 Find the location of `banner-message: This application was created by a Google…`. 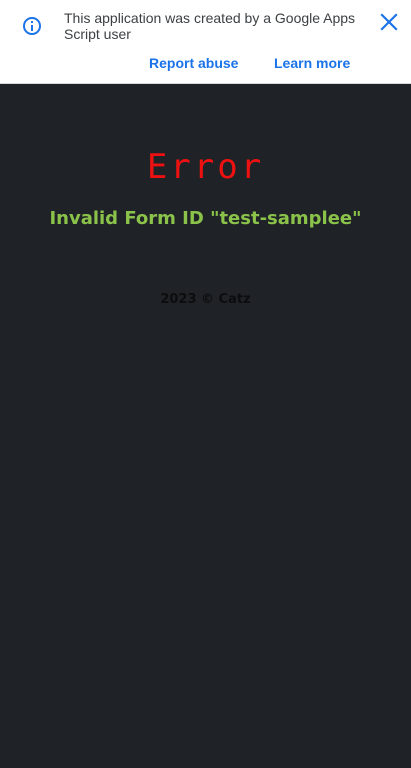

banner-message: This application was created by a Google… is located at coordinates (210, 26).